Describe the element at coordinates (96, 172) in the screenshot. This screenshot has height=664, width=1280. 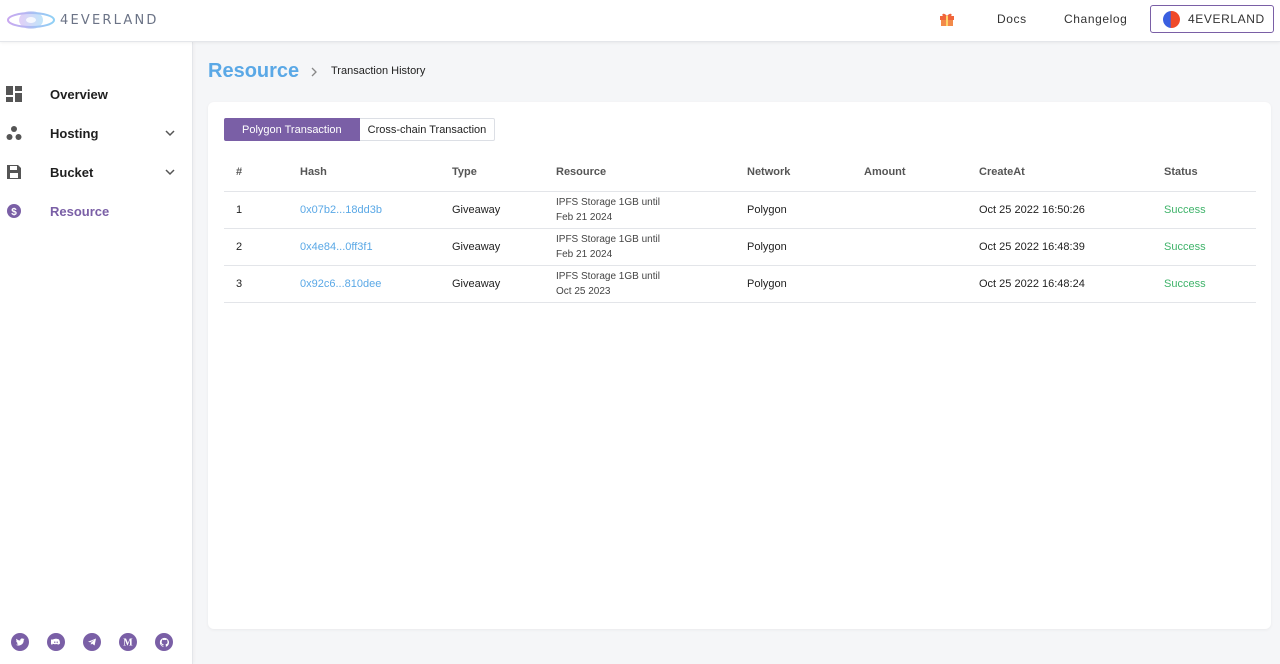
I see `sidebar-item-bucket: Bucket` at that location.